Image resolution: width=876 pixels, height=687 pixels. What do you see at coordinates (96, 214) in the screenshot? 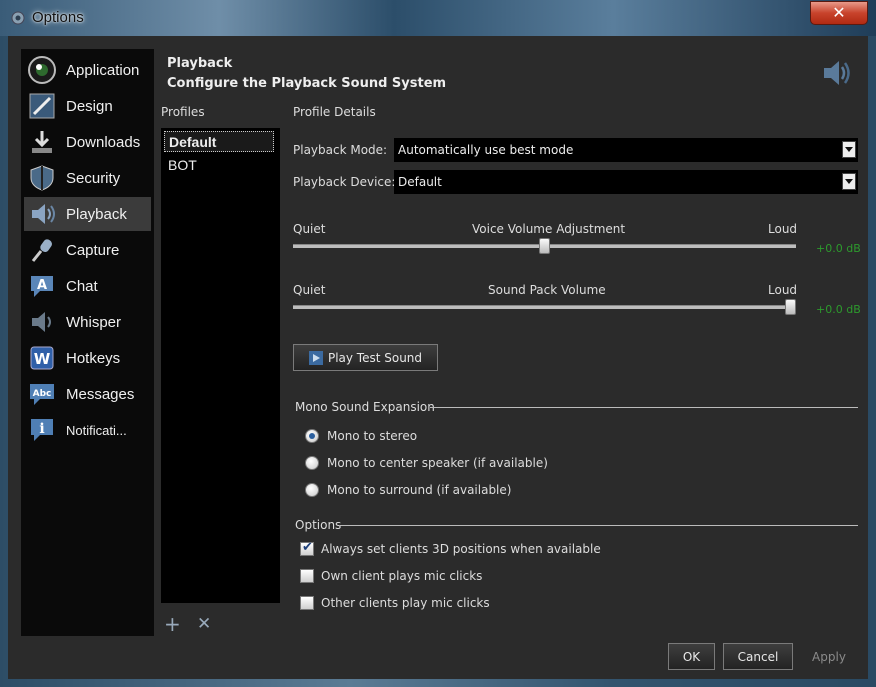
I see `sidebar-item-label: Playback` at bounding box center [96, 214].